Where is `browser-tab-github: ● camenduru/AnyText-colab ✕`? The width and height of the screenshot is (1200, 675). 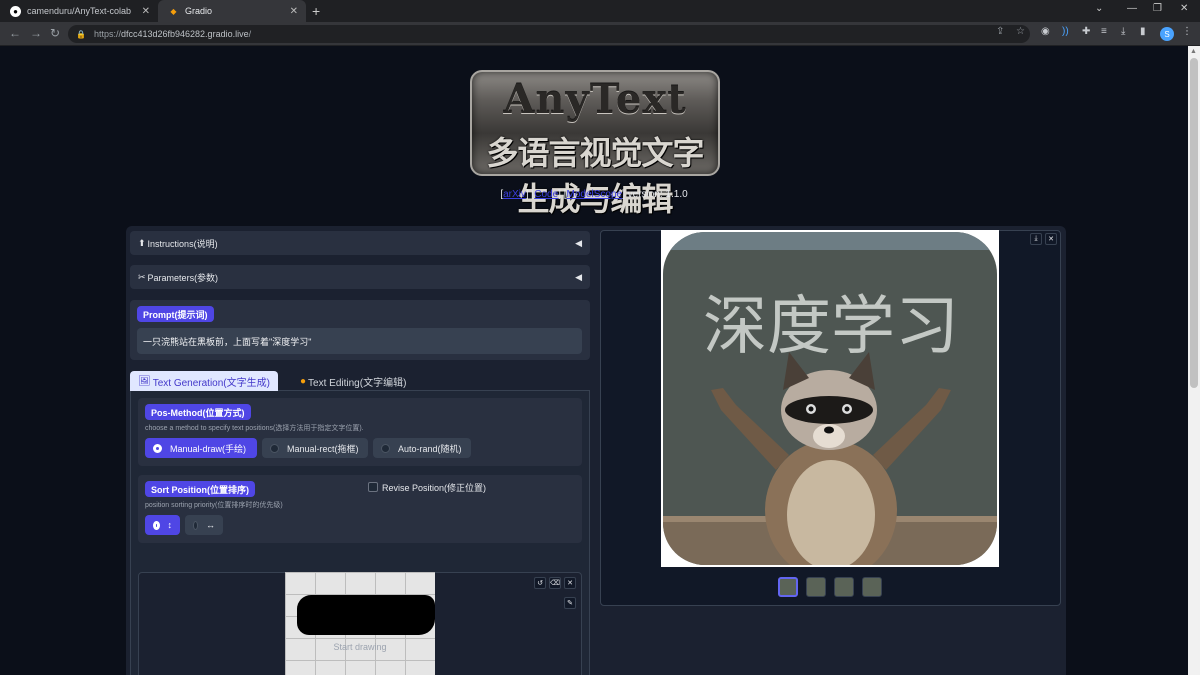 browser-tab-github: ● camenduru/AnyText-colab ✕ is located at coordinates (79, 11).